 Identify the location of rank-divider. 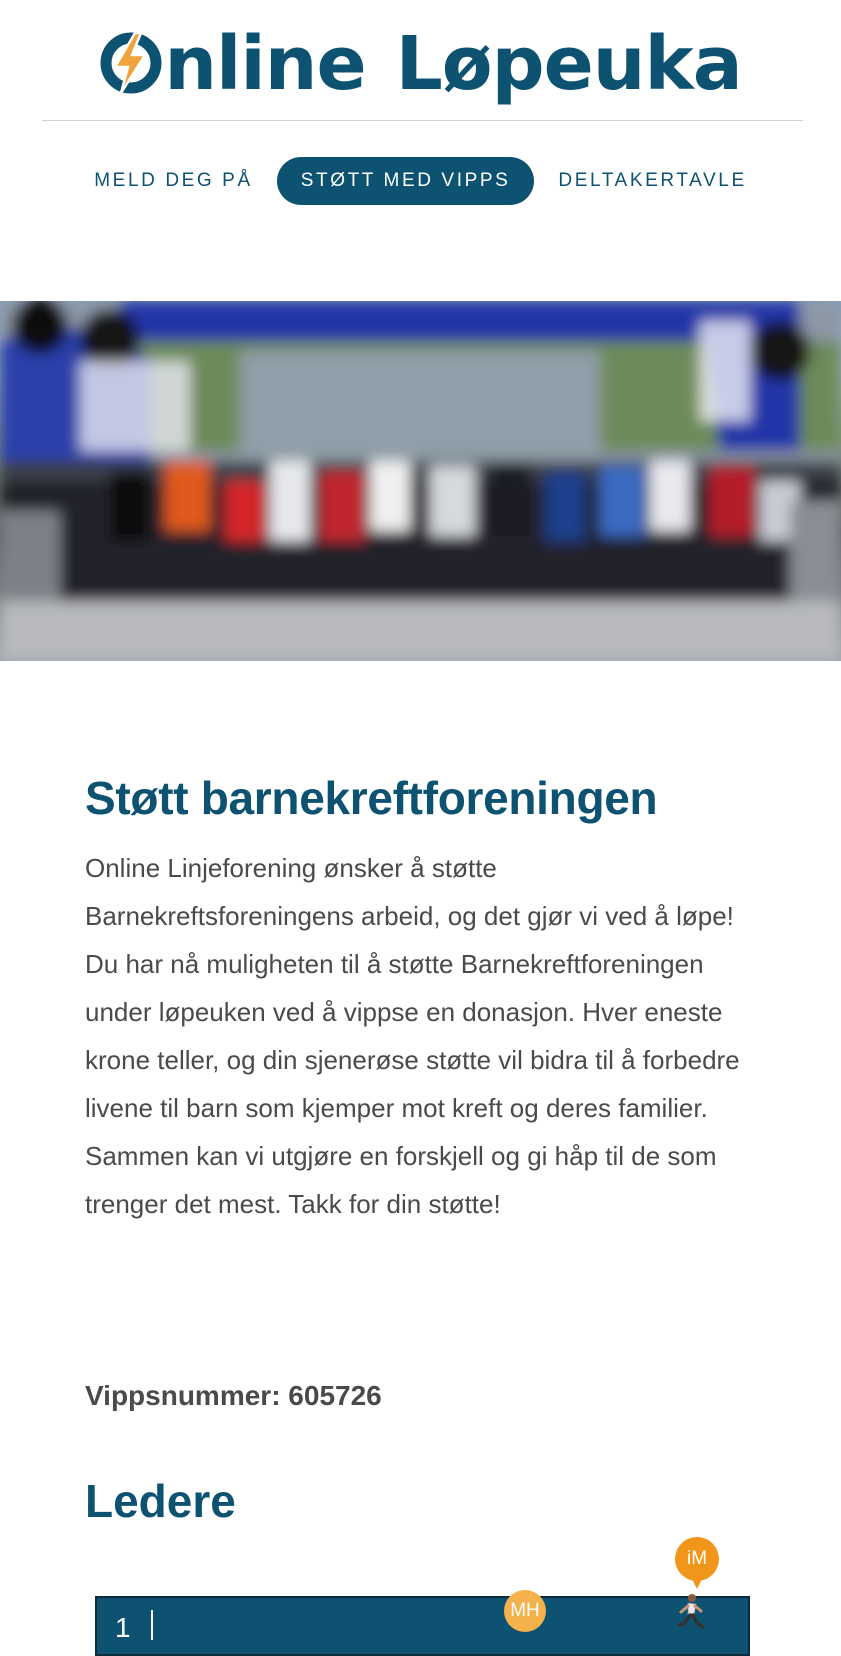
(152, 1625).